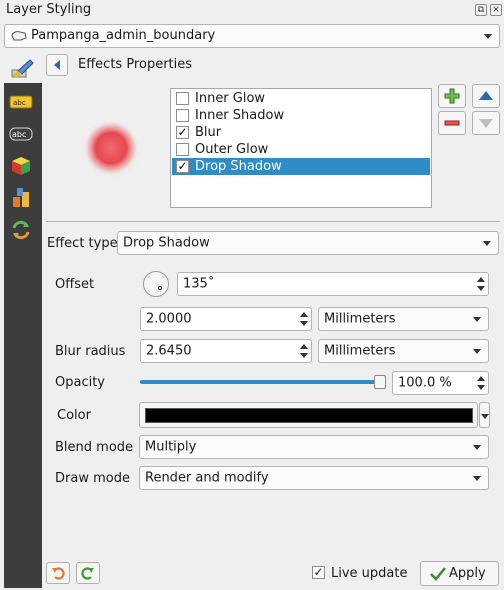 This screenshot has height=590, width=504. I want to click on layer-select: Pampanga_admin_boundary, so click(252, 36).